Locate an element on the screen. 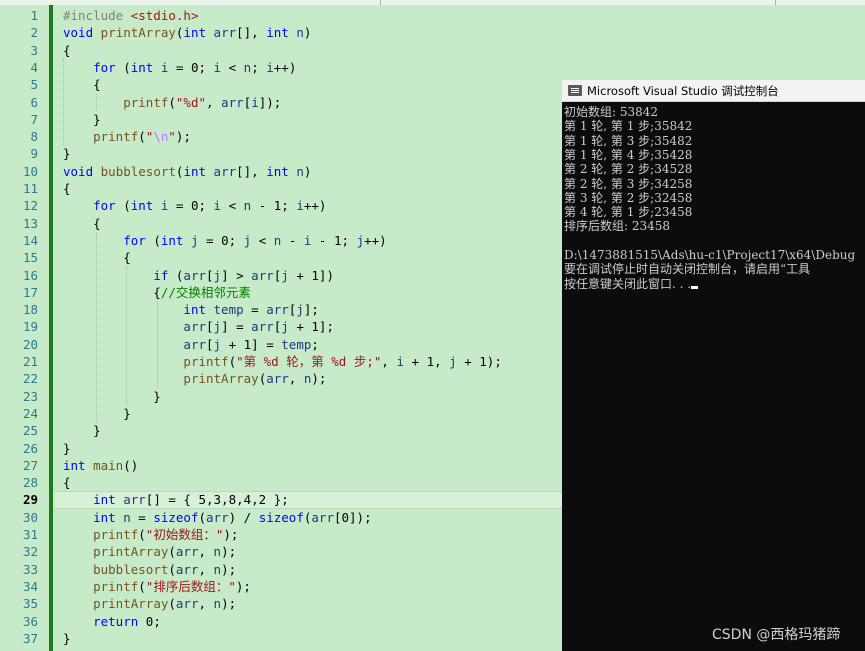 This screenshot has width=865, height=651. line-number: 37 is located at coordinates (30, 638).